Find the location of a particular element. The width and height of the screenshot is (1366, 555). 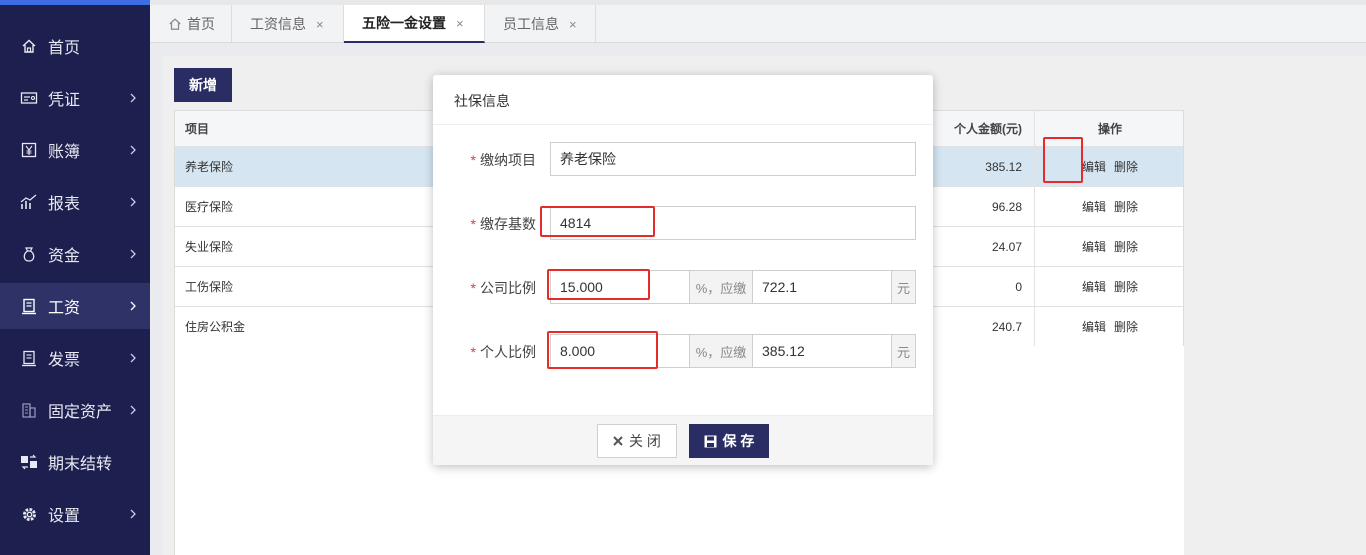

tab-label: 工资信息 is located at coordinates (278, 24).